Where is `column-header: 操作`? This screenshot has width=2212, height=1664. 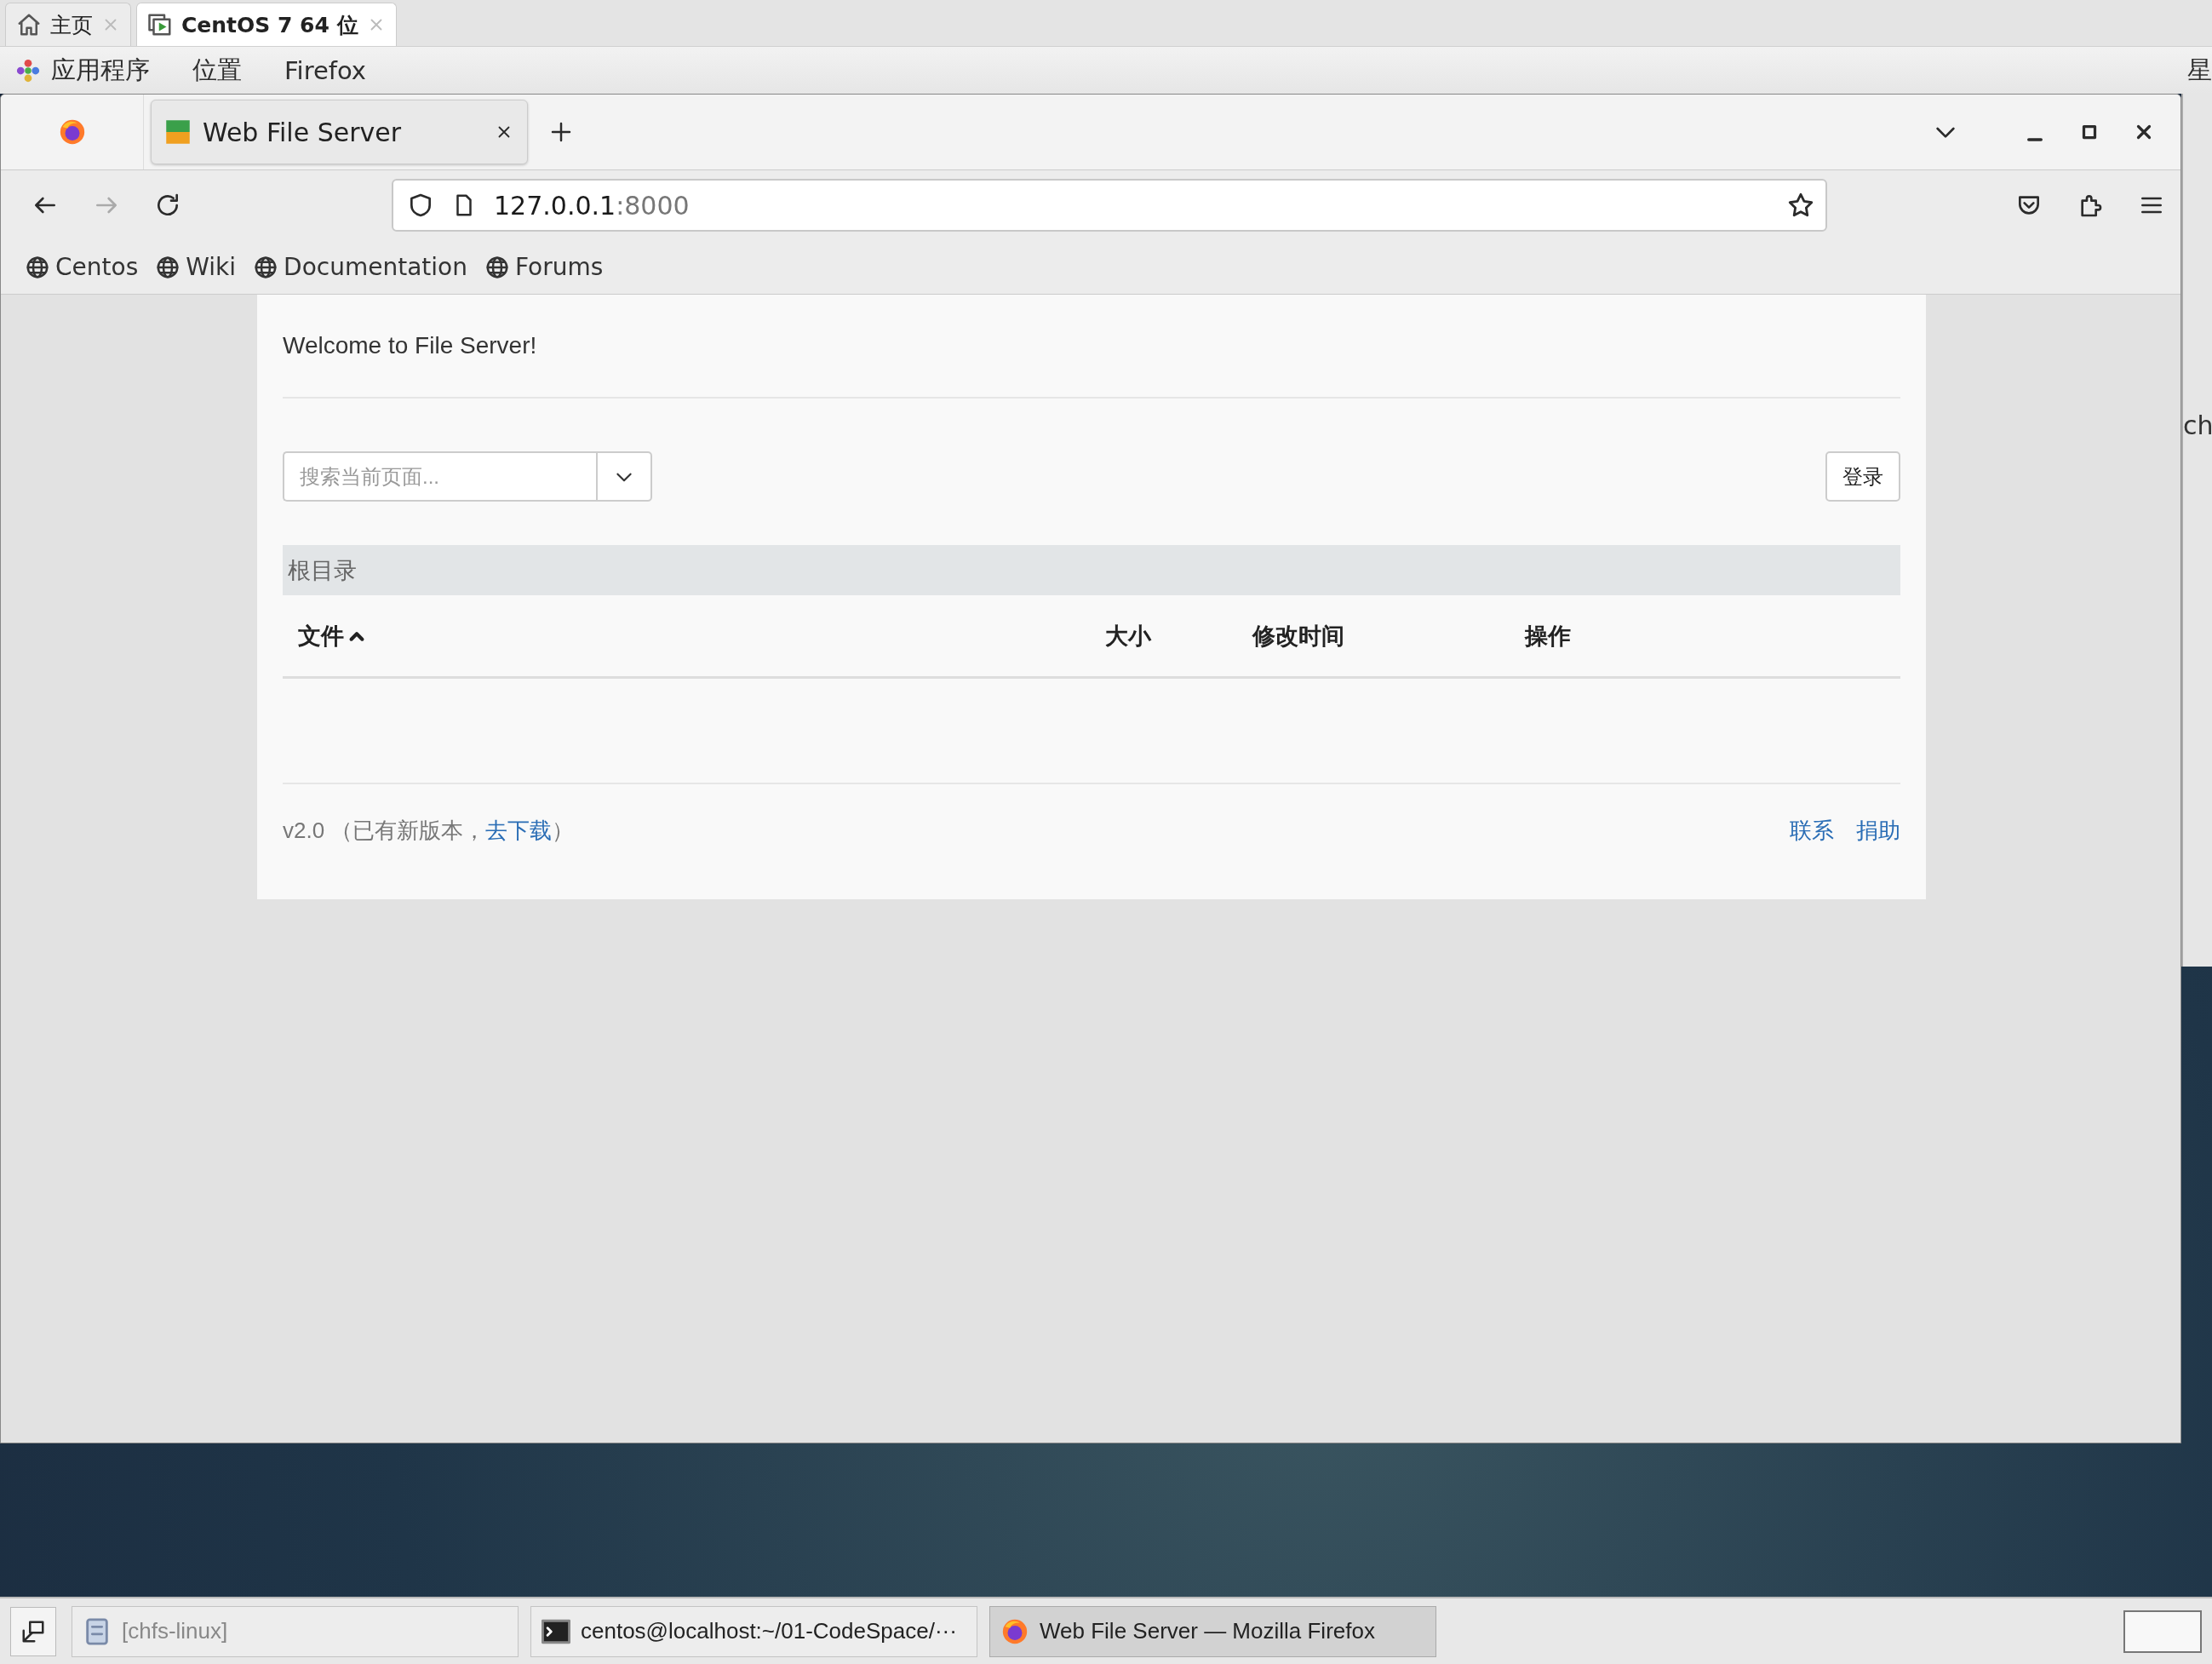 column-header: 操作 is located at coordinates (1548, 636).